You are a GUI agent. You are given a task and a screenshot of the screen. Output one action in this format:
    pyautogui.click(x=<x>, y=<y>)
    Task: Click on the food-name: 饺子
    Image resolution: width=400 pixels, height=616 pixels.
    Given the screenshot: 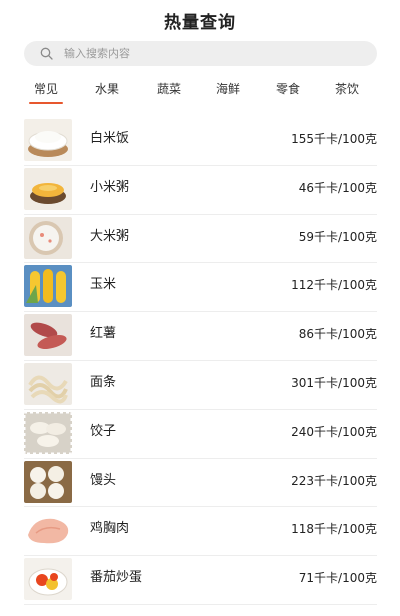 What is the action you would take?
    pyautogui.click(x=103, y=431)
    